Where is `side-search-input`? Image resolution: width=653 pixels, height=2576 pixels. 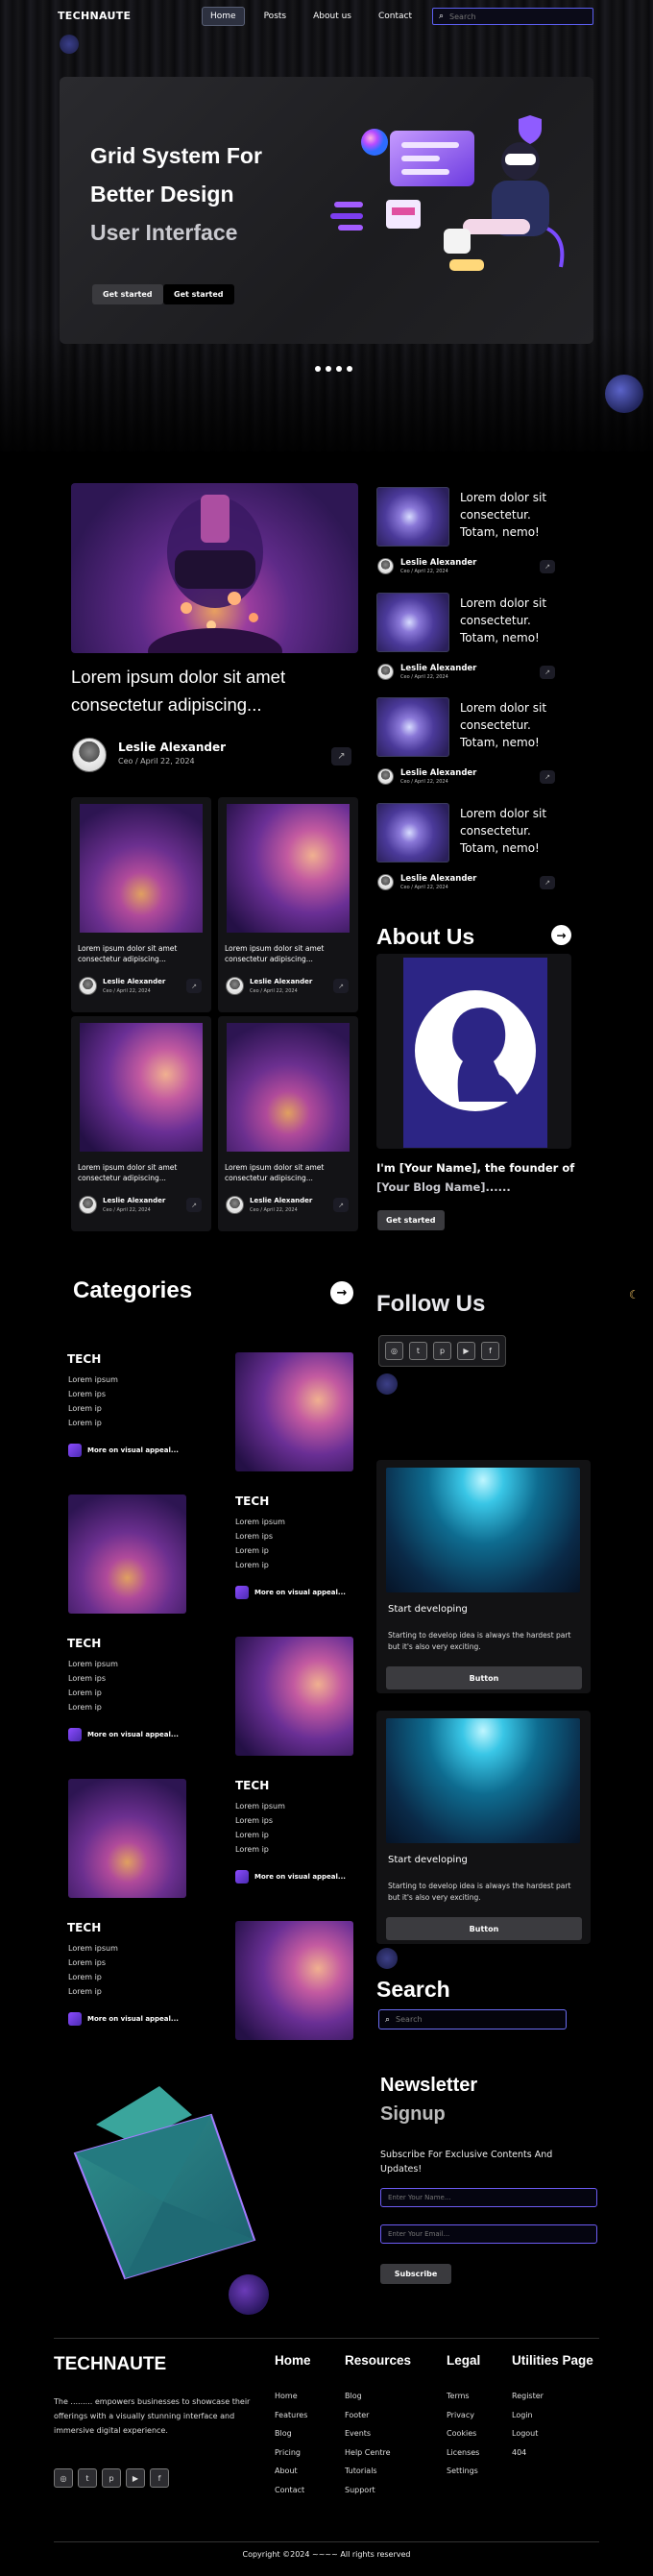 side-search-input is located at coordinates (454, 2020).